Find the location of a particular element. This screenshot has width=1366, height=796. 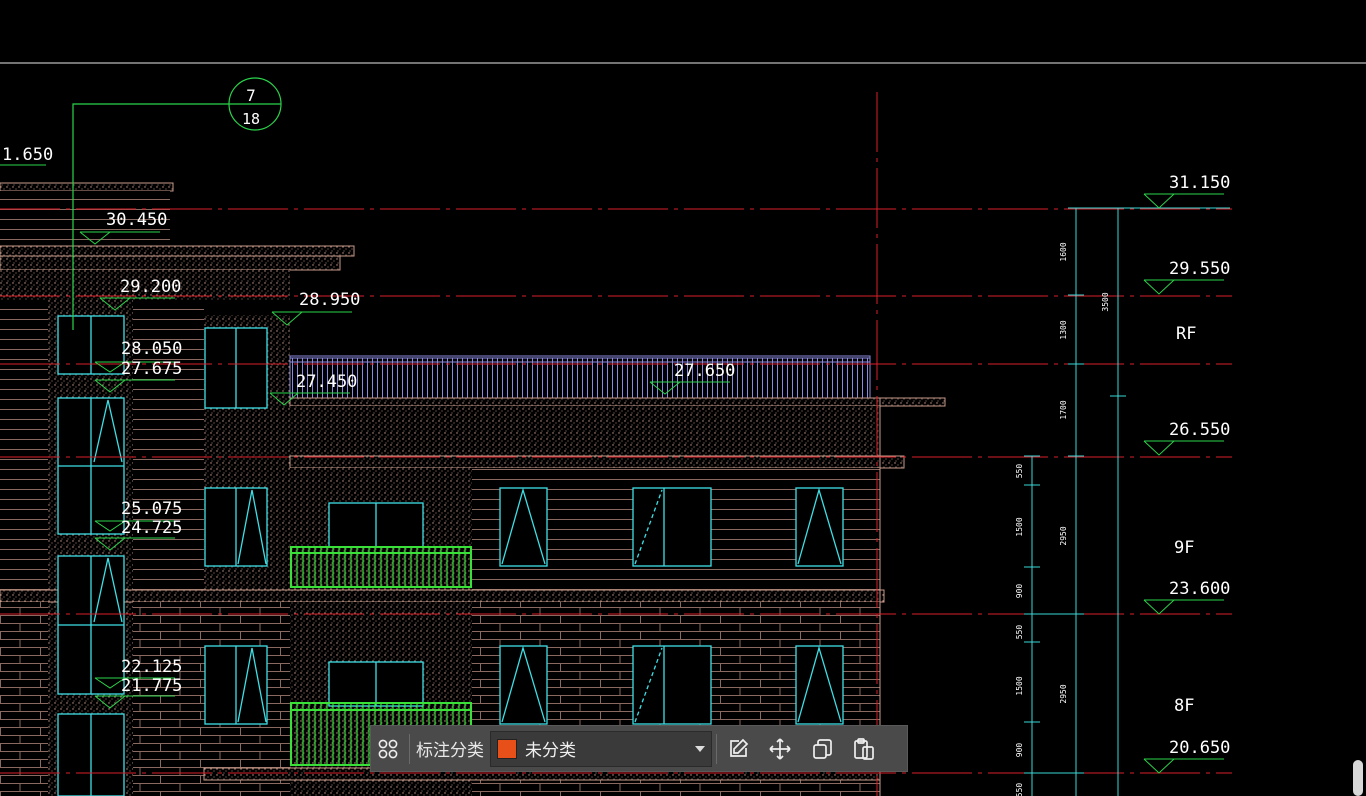

elev-28950: 28.950 is located at coordinates (329, 300).